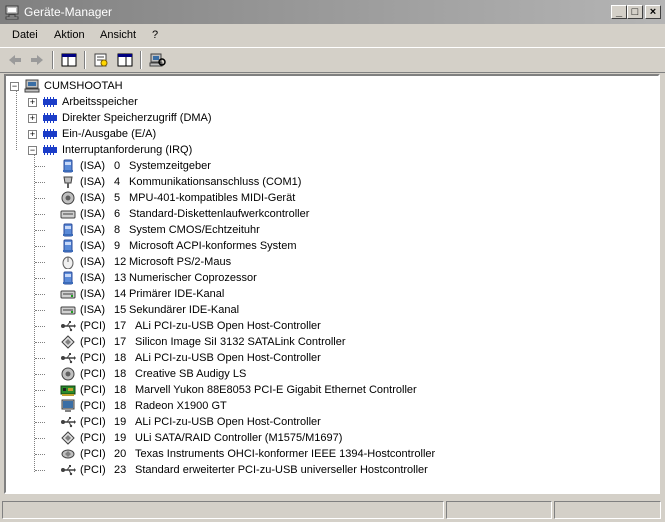  I want to click on device-name: Numerischer Coprozessor, so click(193, 278).